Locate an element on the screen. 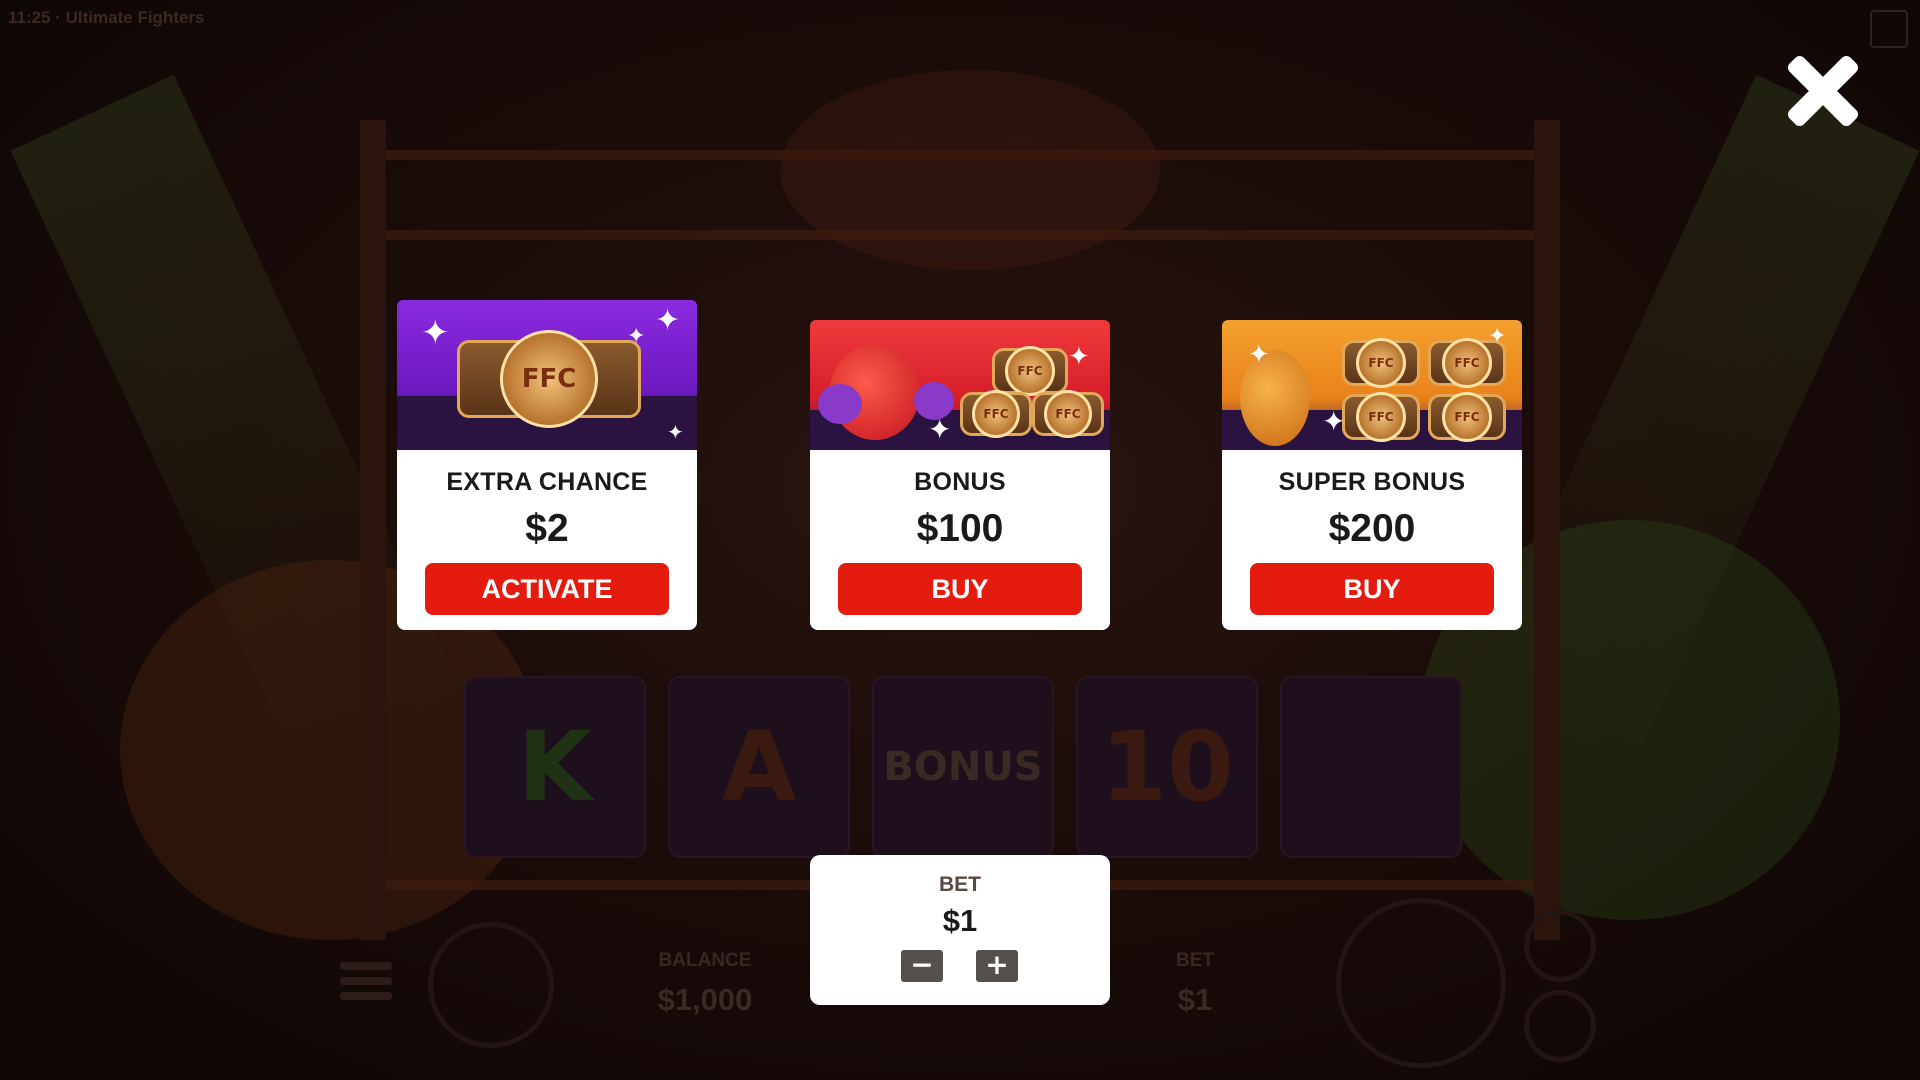 The width and height of the screenshot is (1920, 1080). buy-bonus-button: BUY is located at coordinates (960, 589).